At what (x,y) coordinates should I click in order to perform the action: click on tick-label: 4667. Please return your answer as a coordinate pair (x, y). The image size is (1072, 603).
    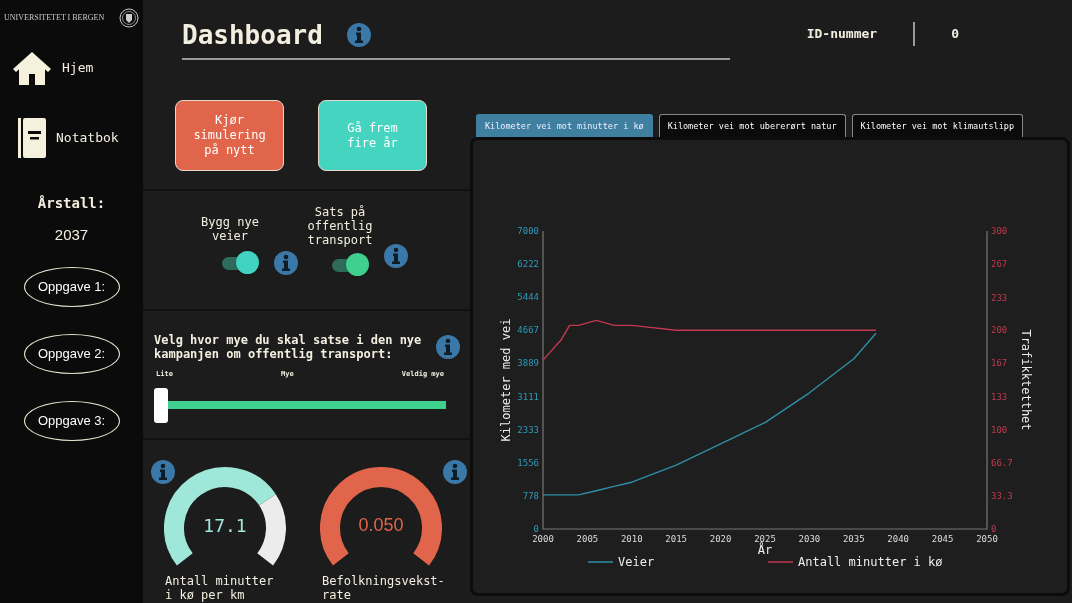
    Looking at the image, I should click on (528, 330).